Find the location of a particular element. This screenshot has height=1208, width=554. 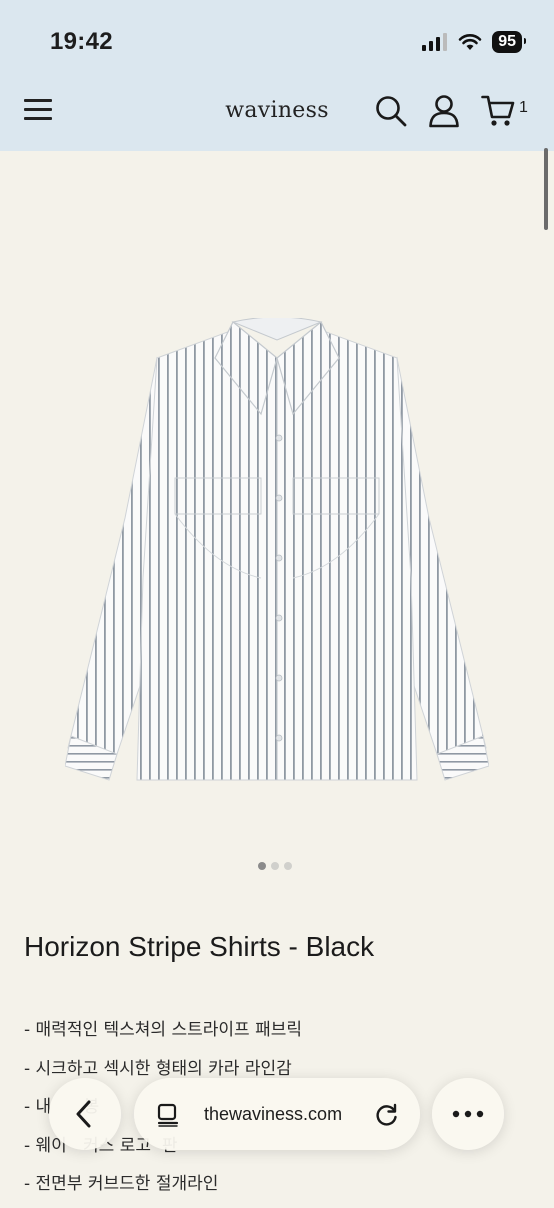

more-options-button is located at coordinates (468, 1114).